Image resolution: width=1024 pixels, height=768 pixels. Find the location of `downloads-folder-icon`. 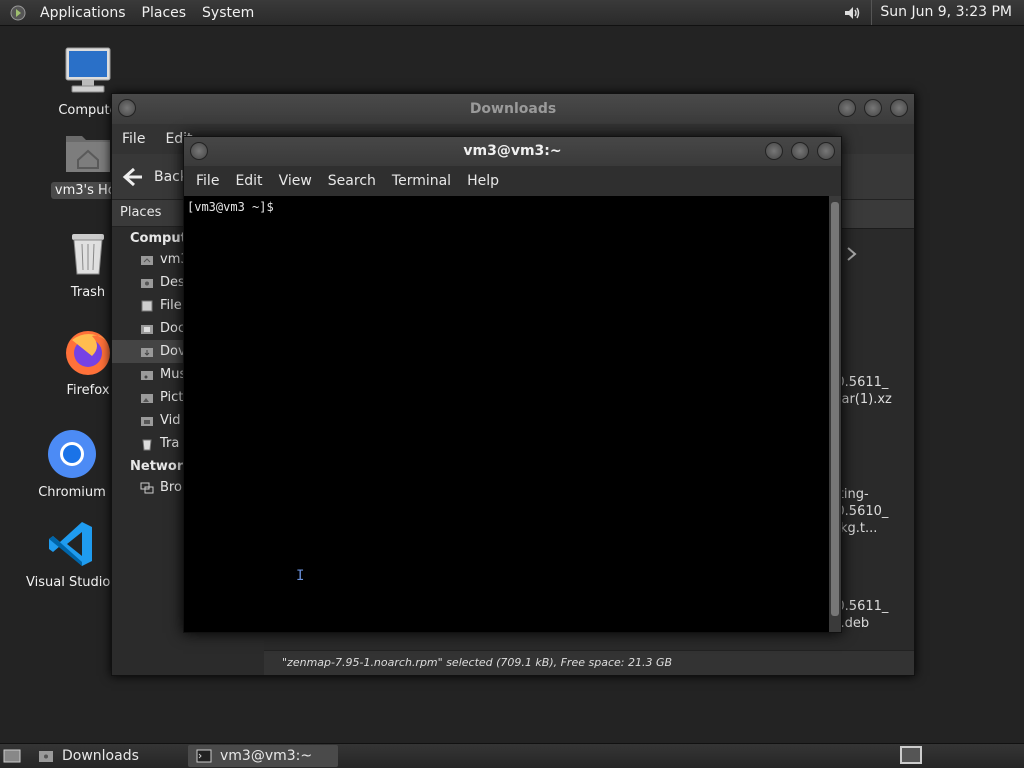

downloads-folder-icon is located at coordinates (147, 352).